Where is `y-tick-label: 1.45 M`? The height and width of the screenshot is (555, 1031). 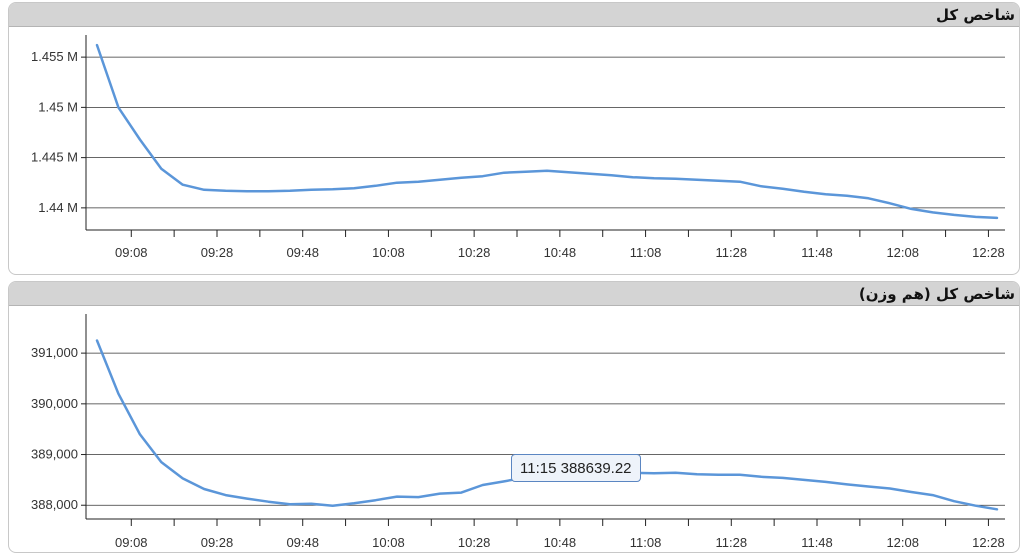 y-tick-label: 1.45 M is located at coordinates (58, 106).